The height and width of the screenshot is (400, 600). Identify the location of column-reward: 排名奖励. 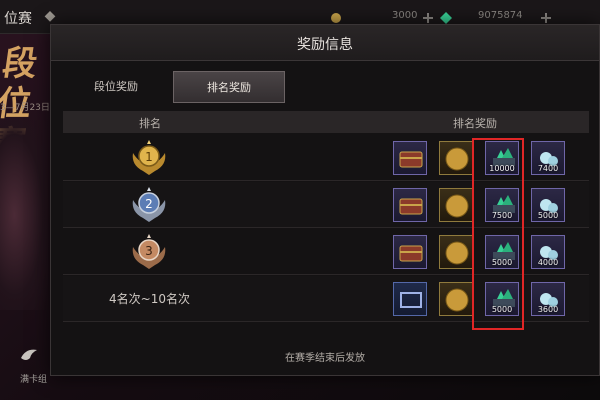
(475, 123).